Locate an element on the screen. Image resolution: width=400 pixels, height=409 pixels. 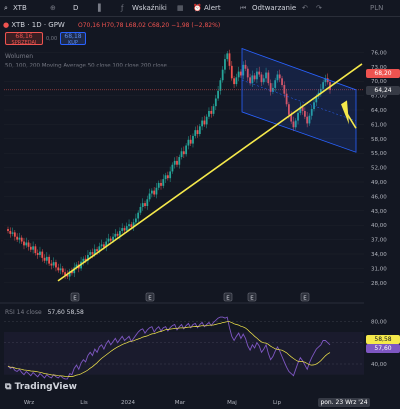
tradingview-logo: ⧉ TradingView is located at coordinates (41, 387).